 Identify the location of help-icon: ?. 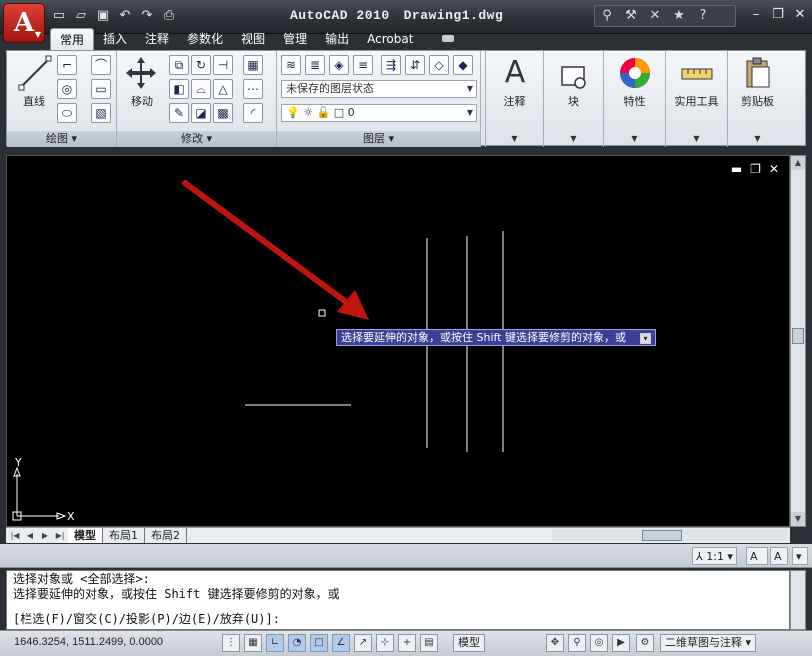
(703, 16).